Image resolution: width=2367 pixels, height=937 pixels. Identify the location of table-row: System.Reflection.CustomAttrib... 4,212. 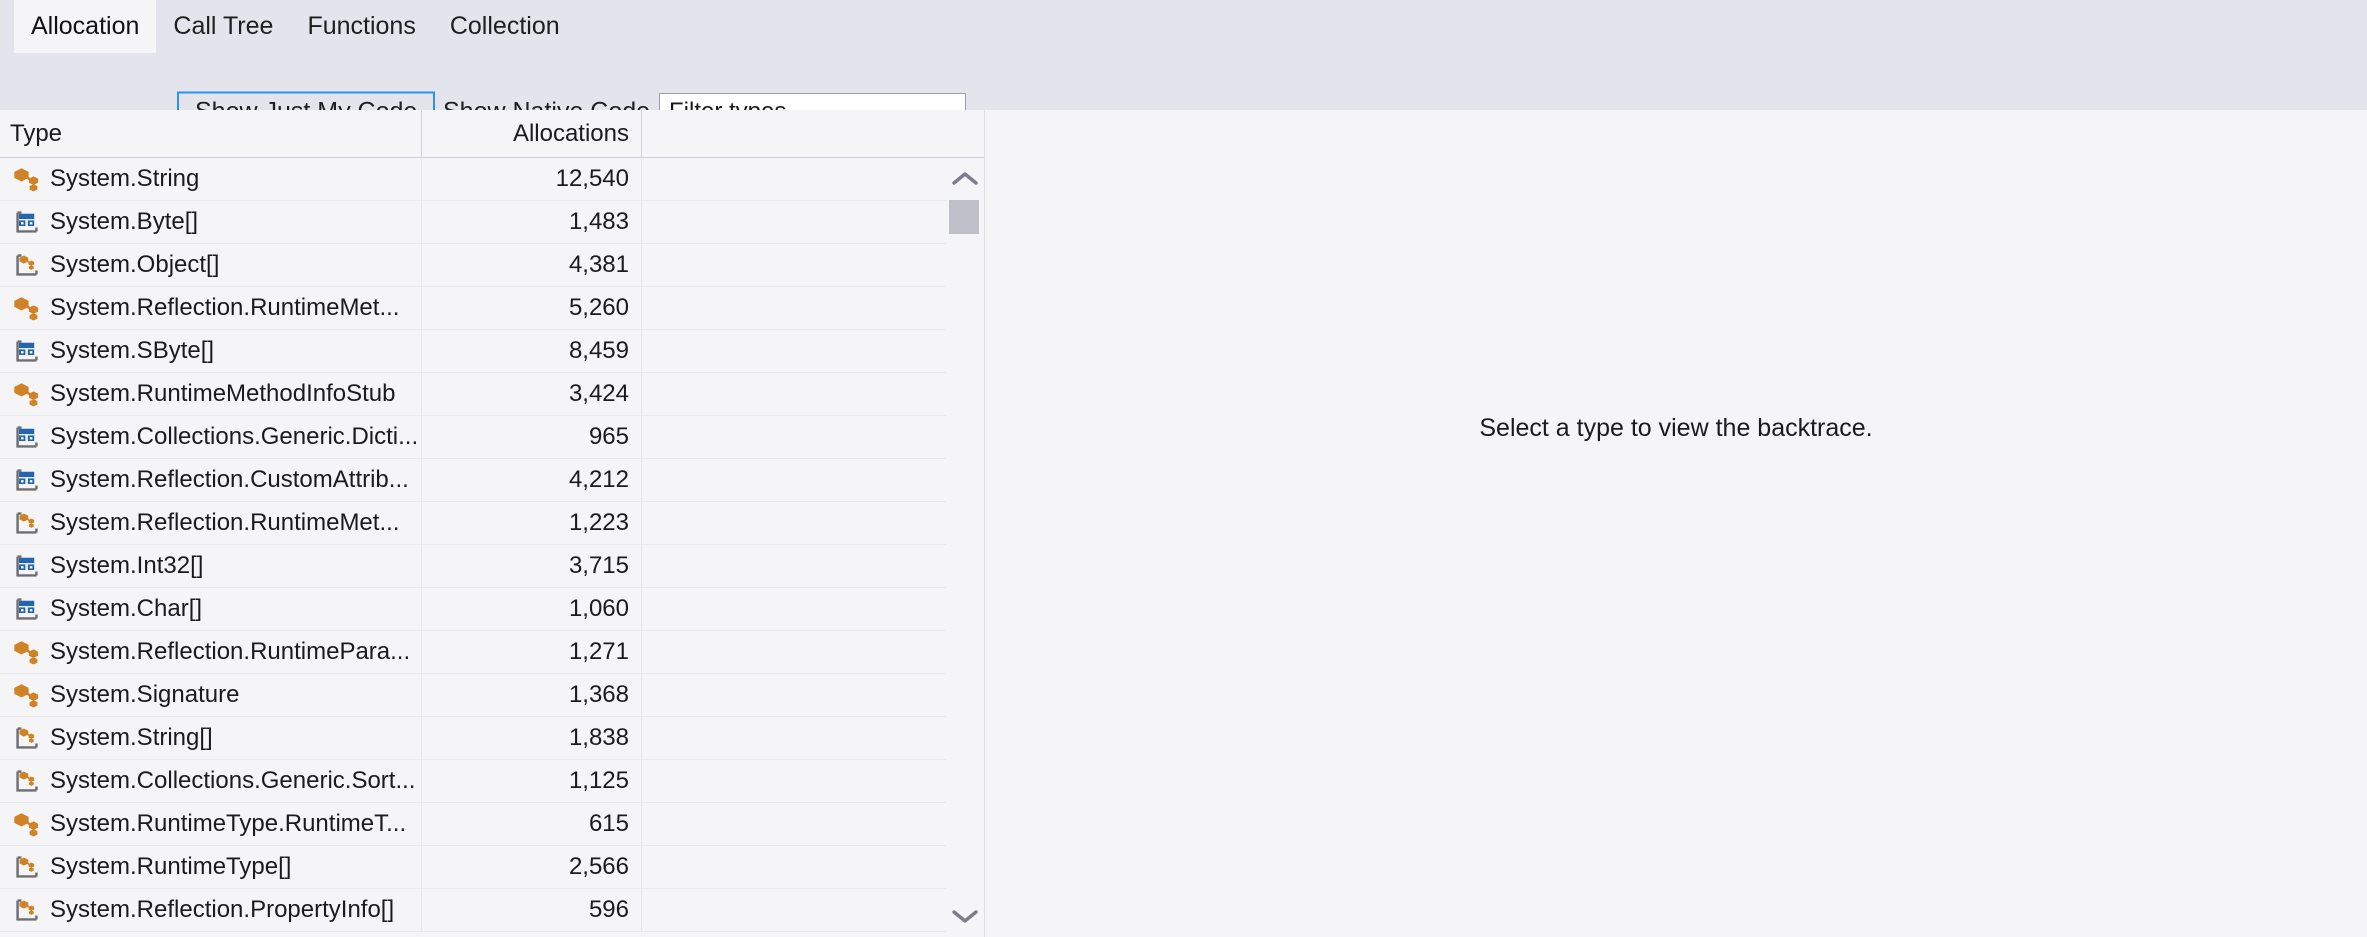
(492, 480).